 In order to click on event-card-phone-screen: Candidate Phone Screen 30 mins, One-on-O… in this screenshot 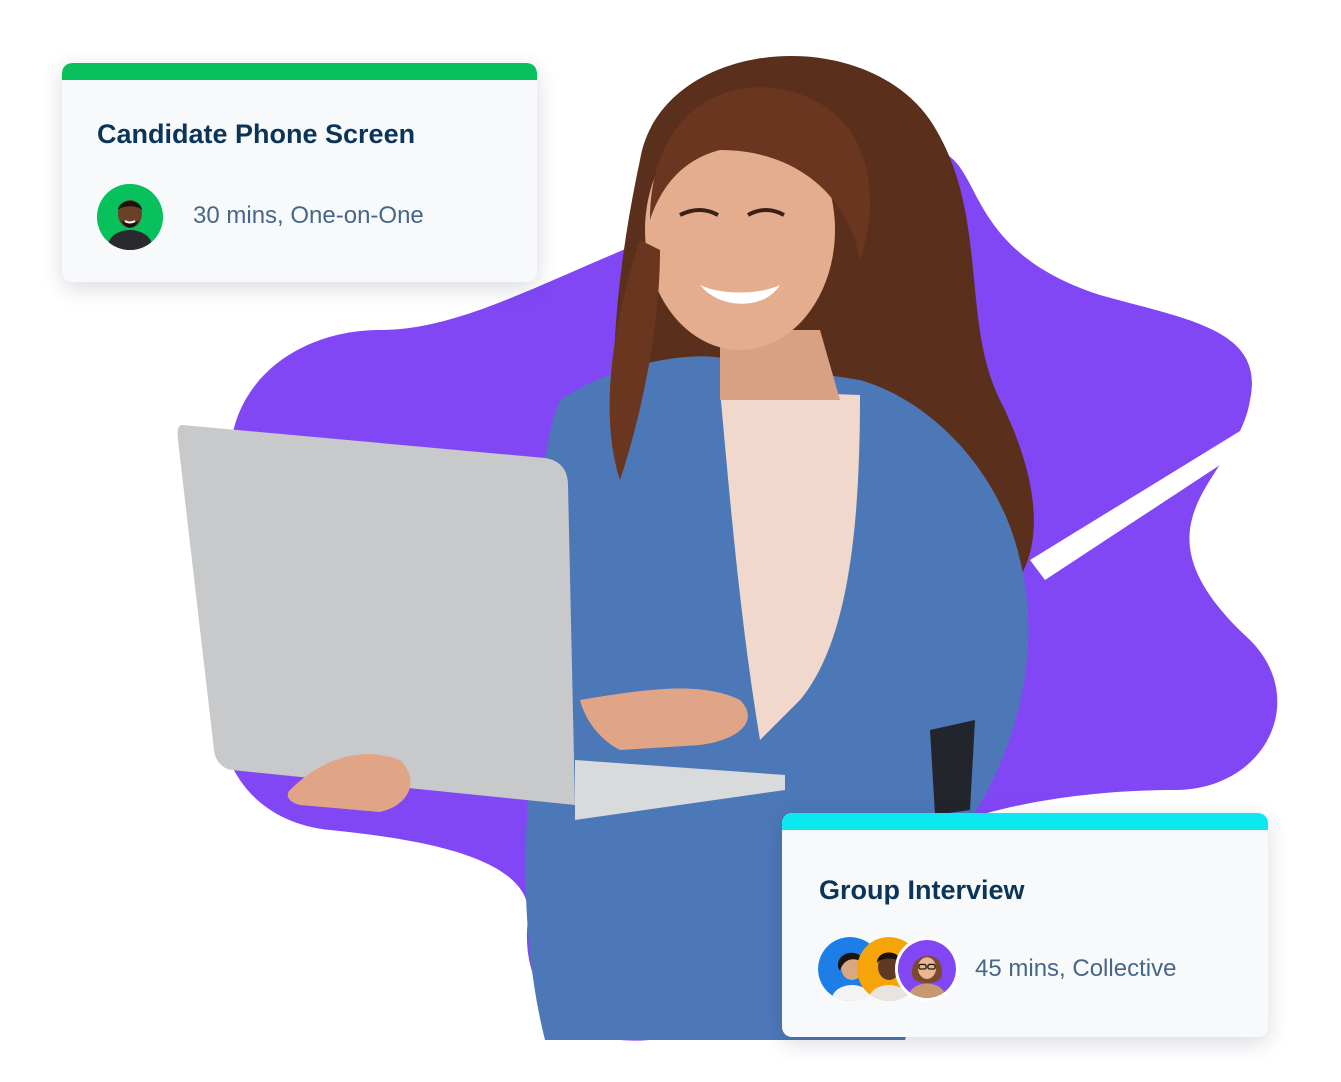, I will do `click(299, 172)`.